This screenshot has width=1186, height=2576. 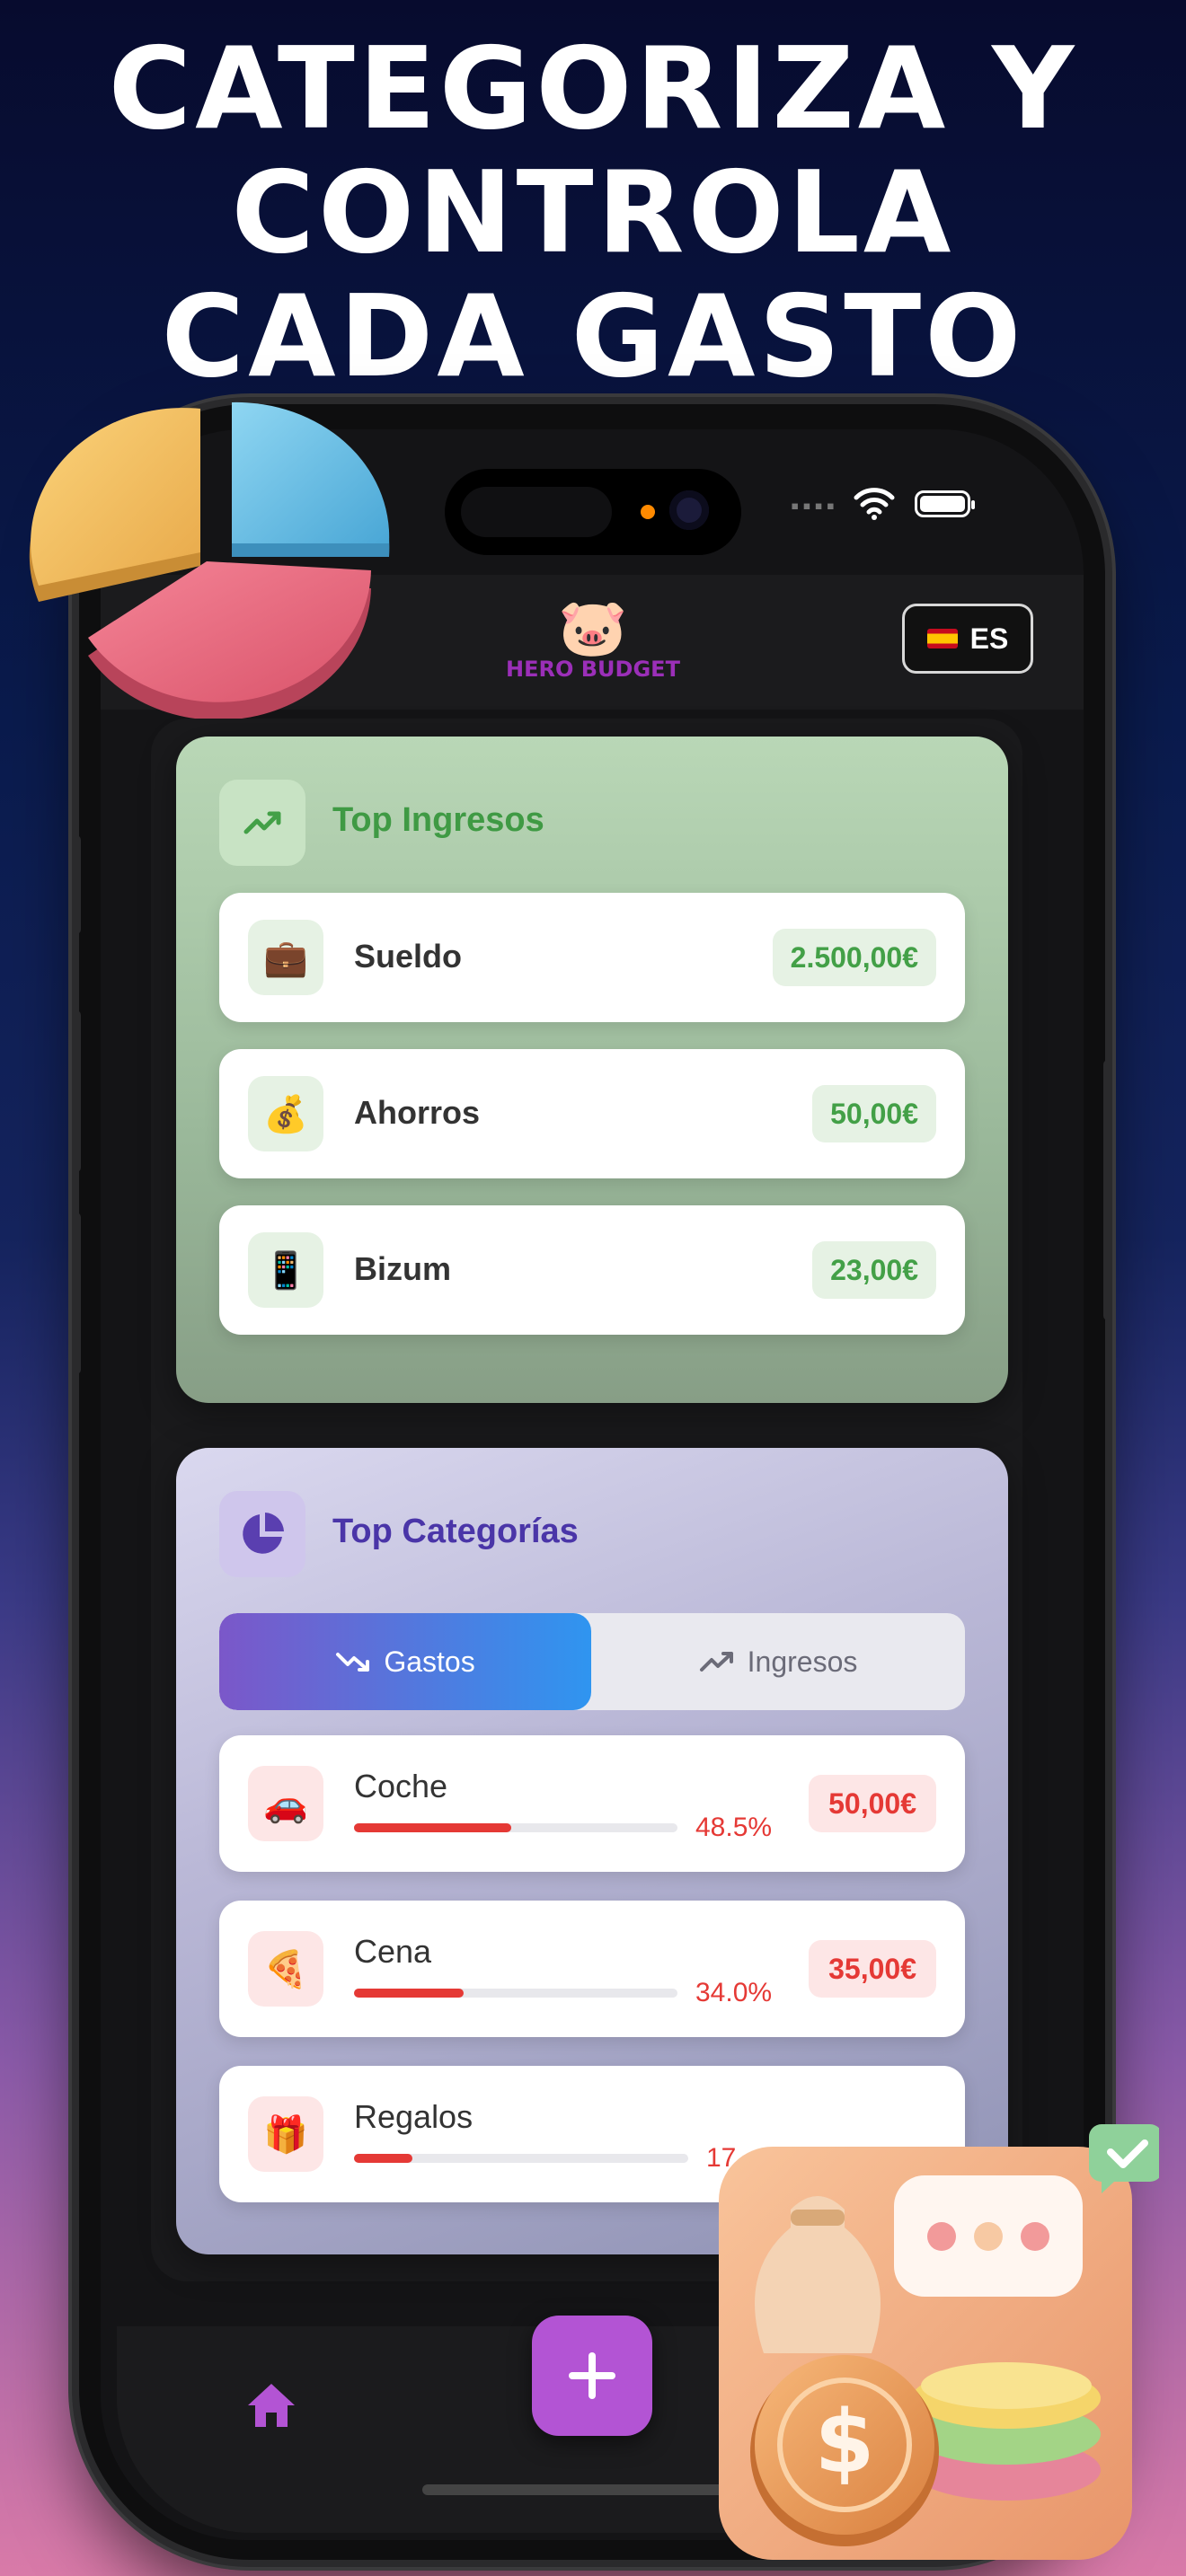 I want to click on pie-chart-illustration, so click(x=209, y=560).